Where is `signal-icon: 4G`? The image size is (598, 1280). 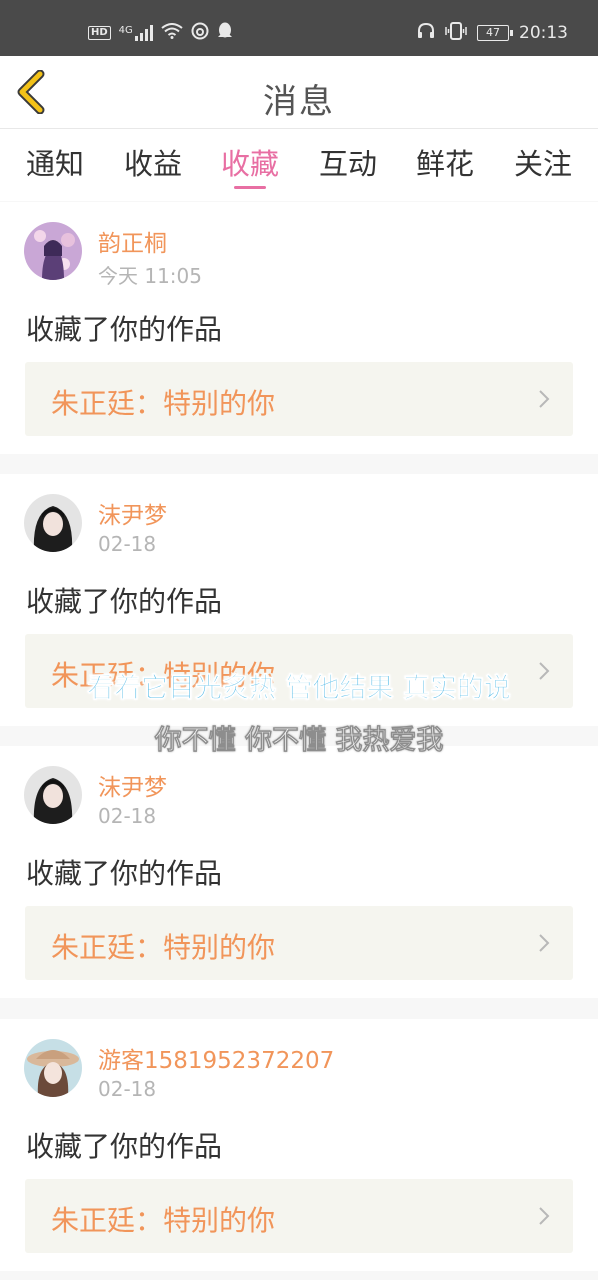 signal-icon: 4G is located at coordinates (136, 33).